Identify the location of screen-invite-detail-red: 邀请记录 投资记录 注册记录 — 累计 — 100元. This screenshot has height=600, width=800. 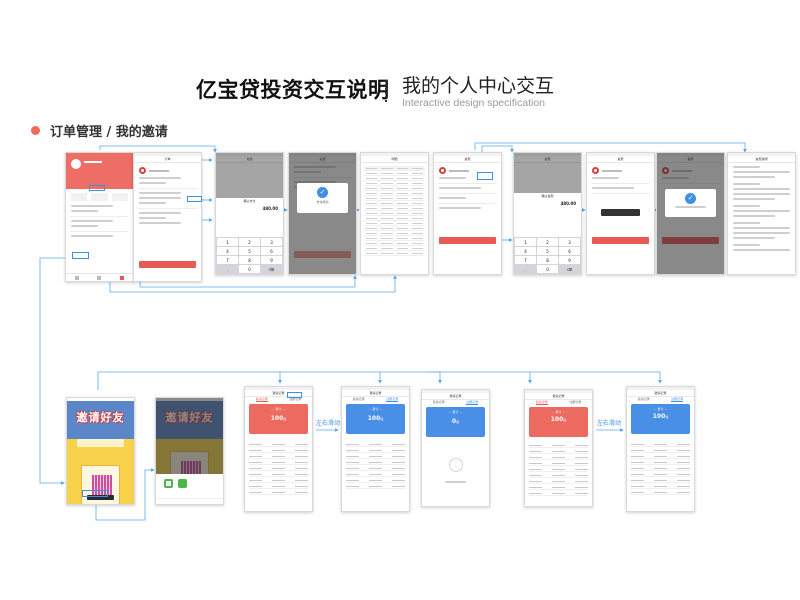
(558, 448).